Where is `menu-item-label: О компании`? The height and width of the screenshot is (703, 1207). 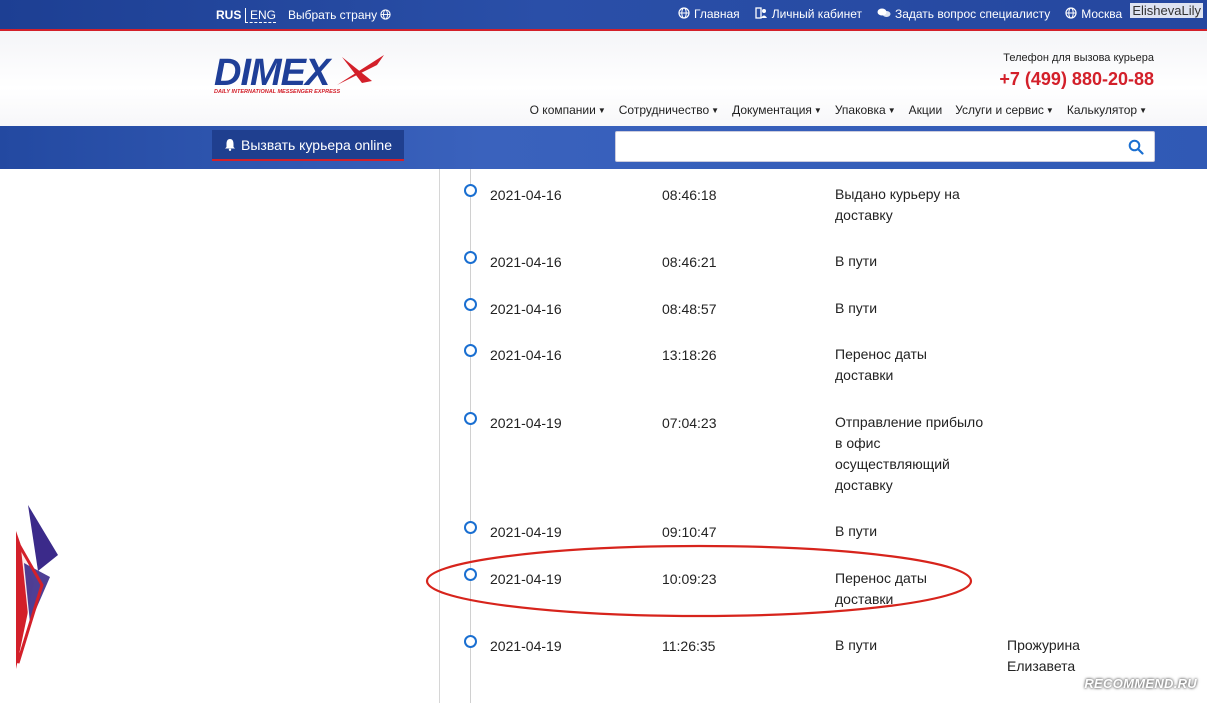 menu-item-label: О компании is located at coordinates (562, 110).